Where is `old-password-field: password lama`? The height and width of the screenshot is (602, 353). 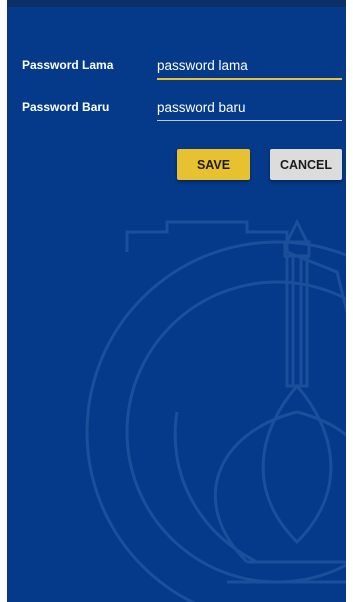 old-password-field: password lama is located at coordinates (249, 69).